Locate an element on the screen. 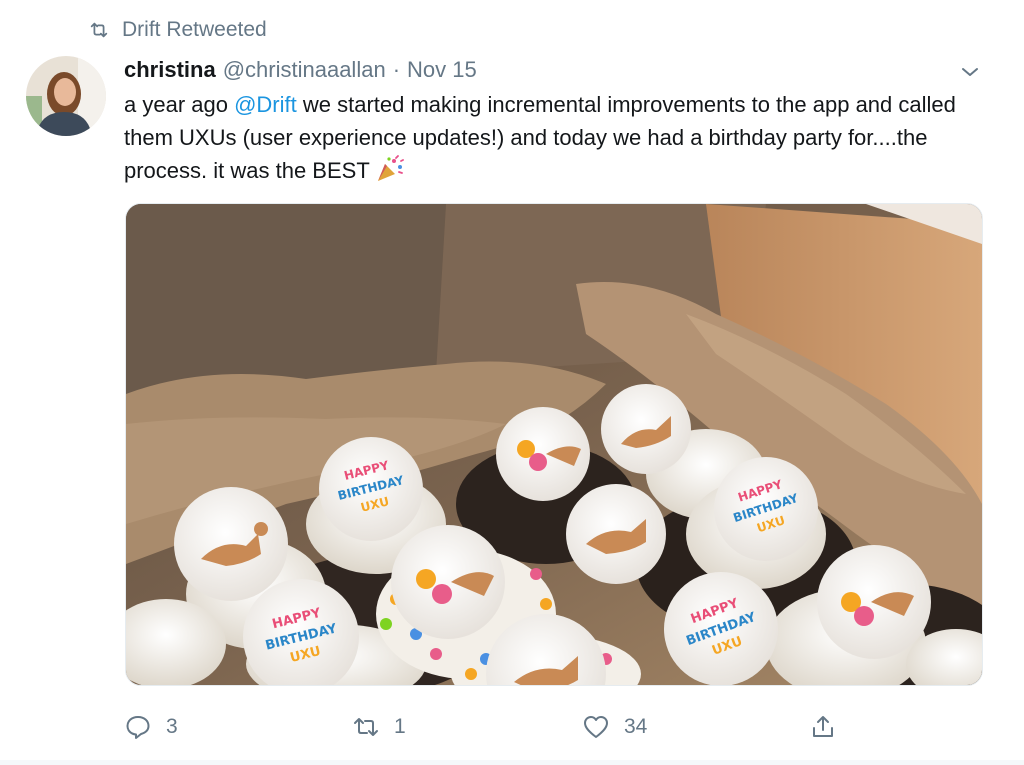 This screenshot has width=1024, height=765. chevron-down-icon is located at coordinates (970, 72).